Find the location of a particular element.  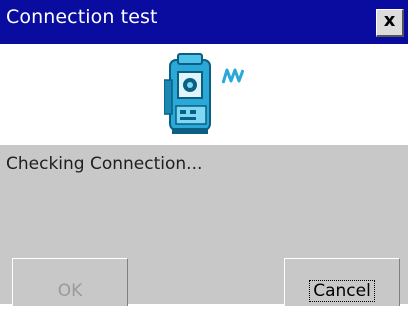

dialog-title: Connection test is located at coordinates (82, 17).